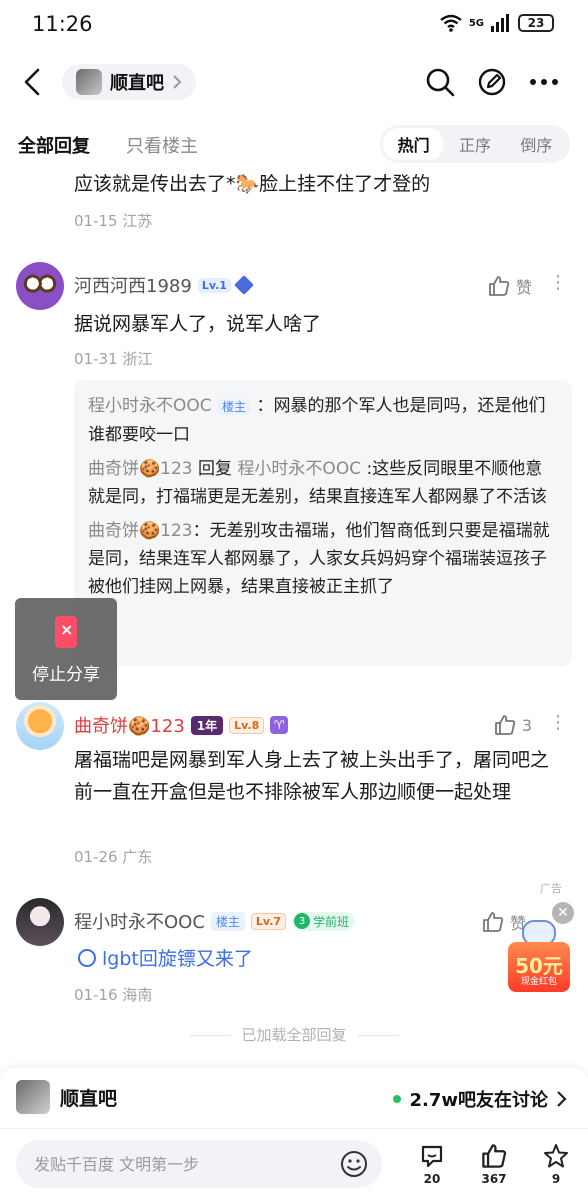  Describe the element at coordinates (150, 406) in the screenshot. I see `reply-author: 程小时永不OOC` at that location.